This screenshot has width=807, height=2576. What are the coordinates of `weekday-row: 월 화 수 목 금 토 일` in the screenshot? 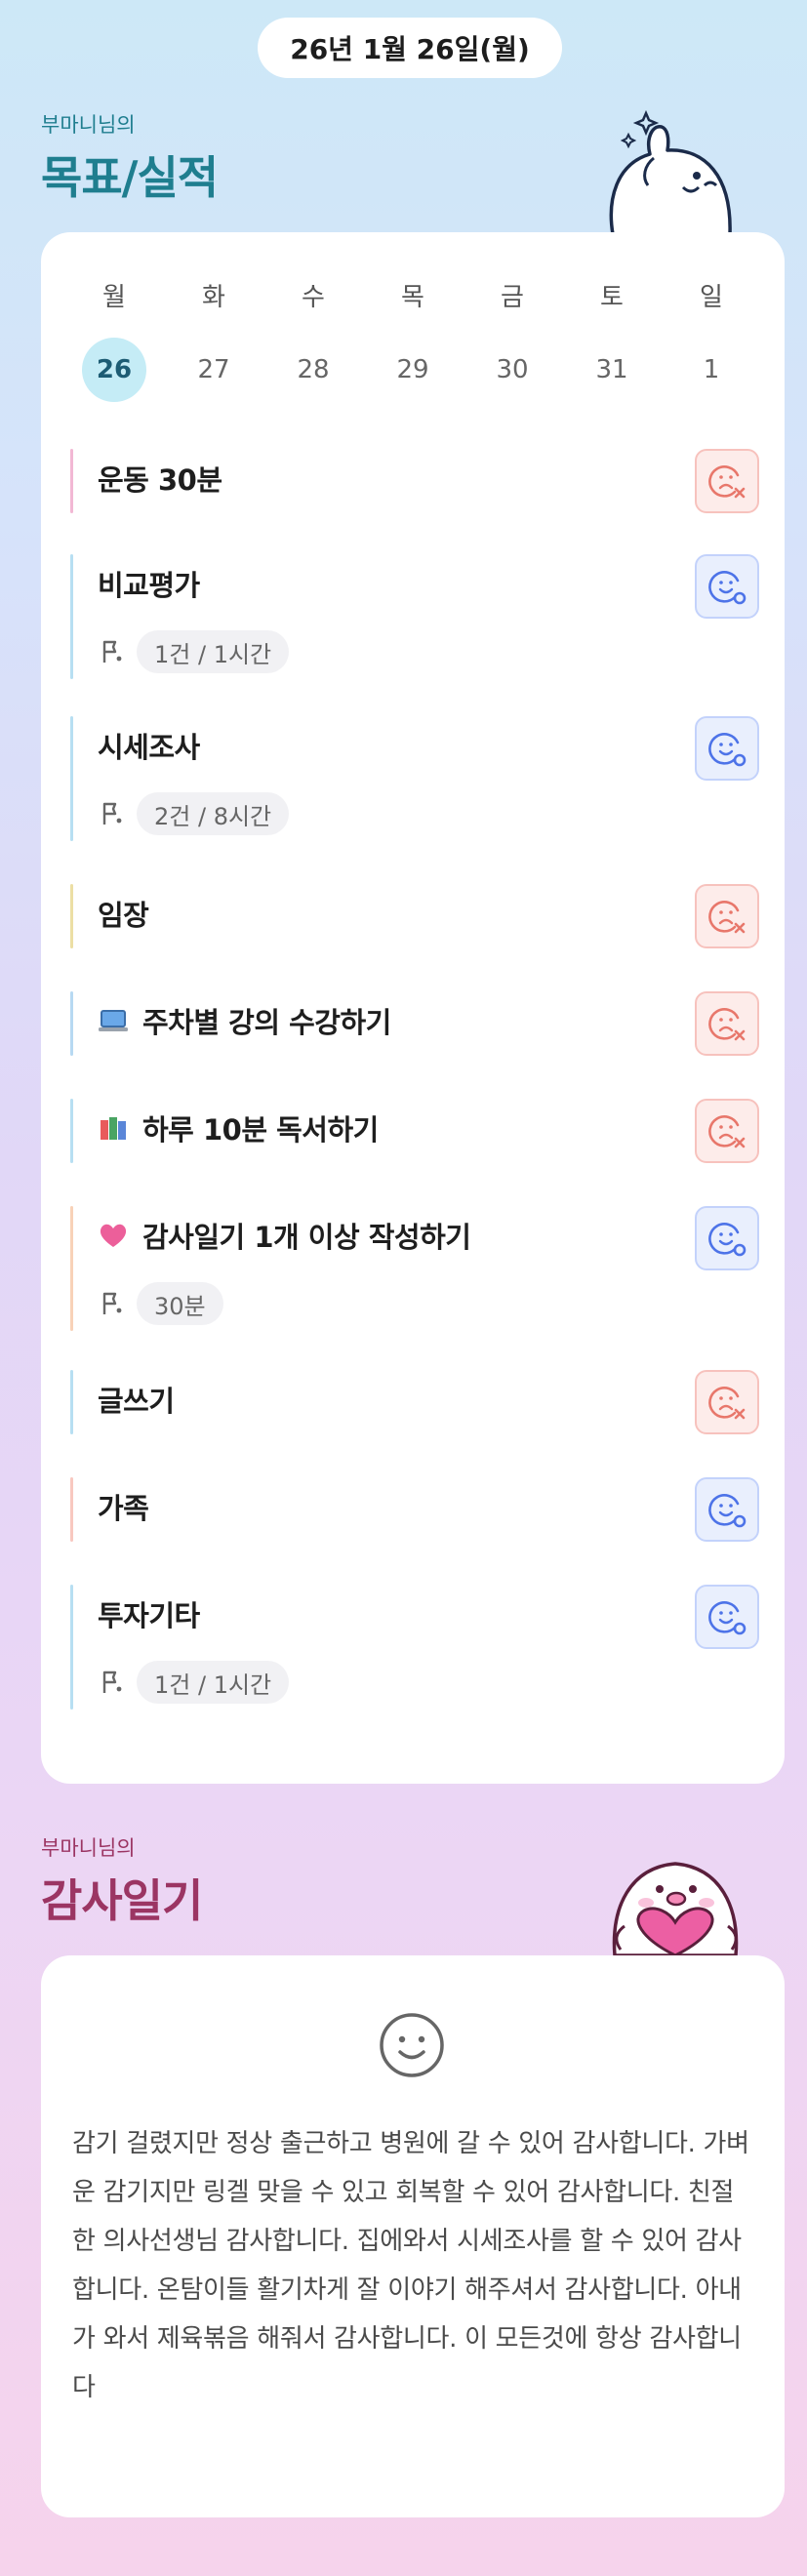 It's located at (412, 295).